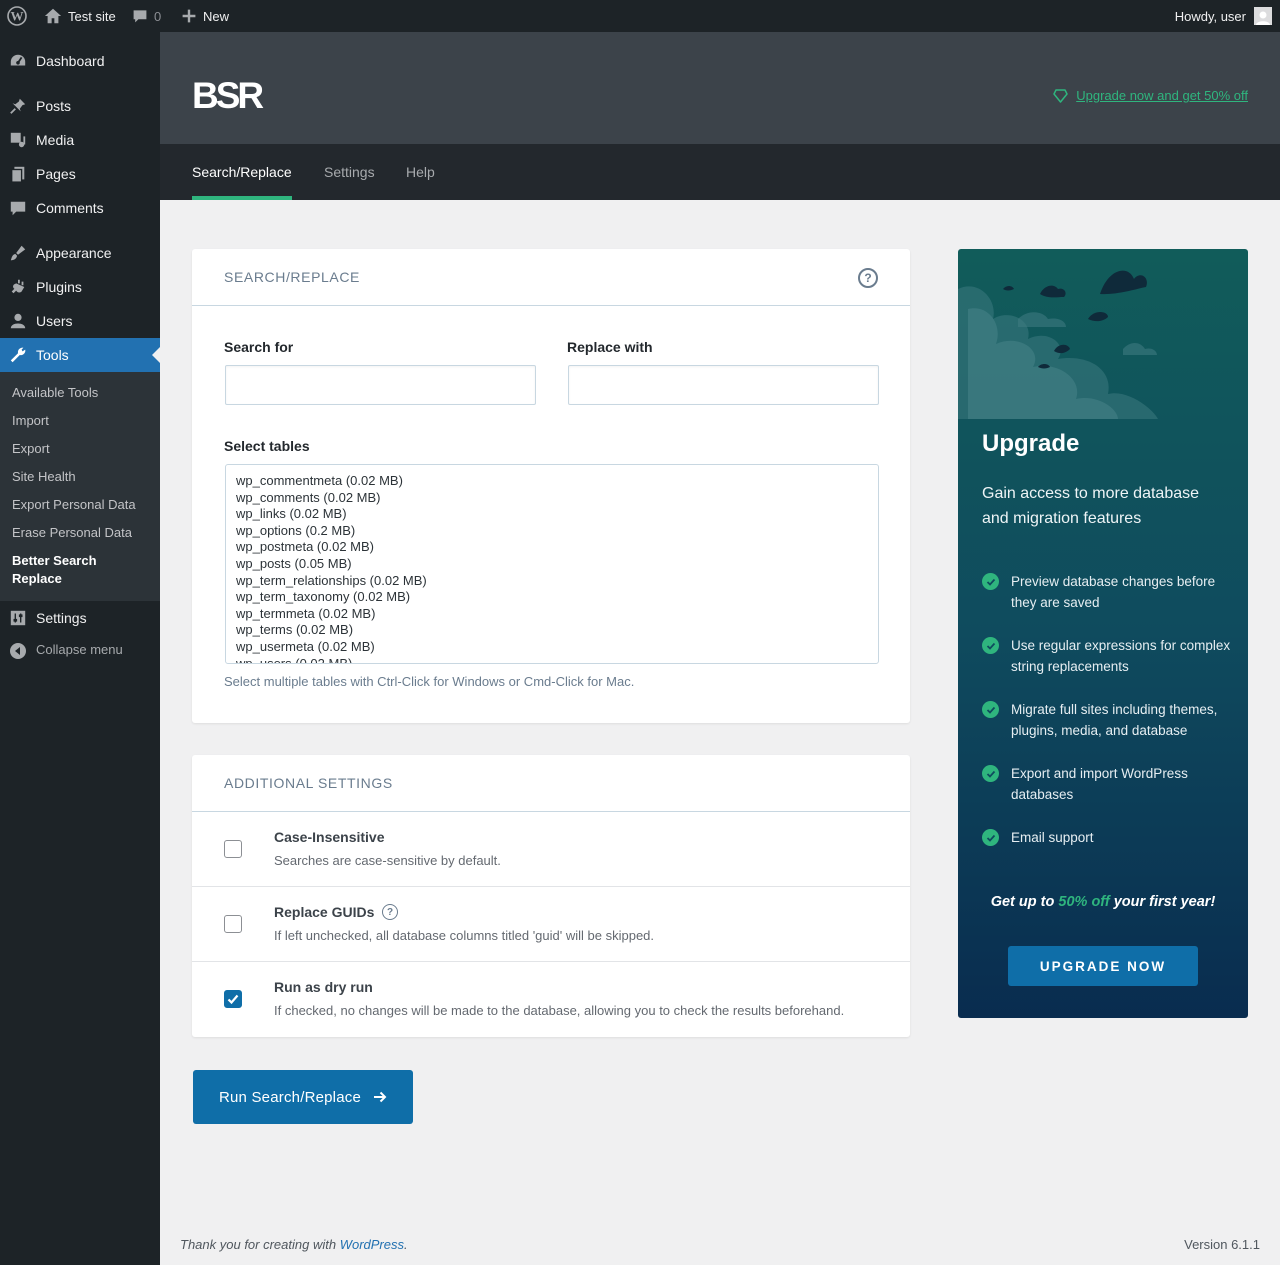 The width and height of the screenshot is (1280, 1265). I want to click on submenu-item-better-search-replace: Better Search Replace, so click(72, 570).